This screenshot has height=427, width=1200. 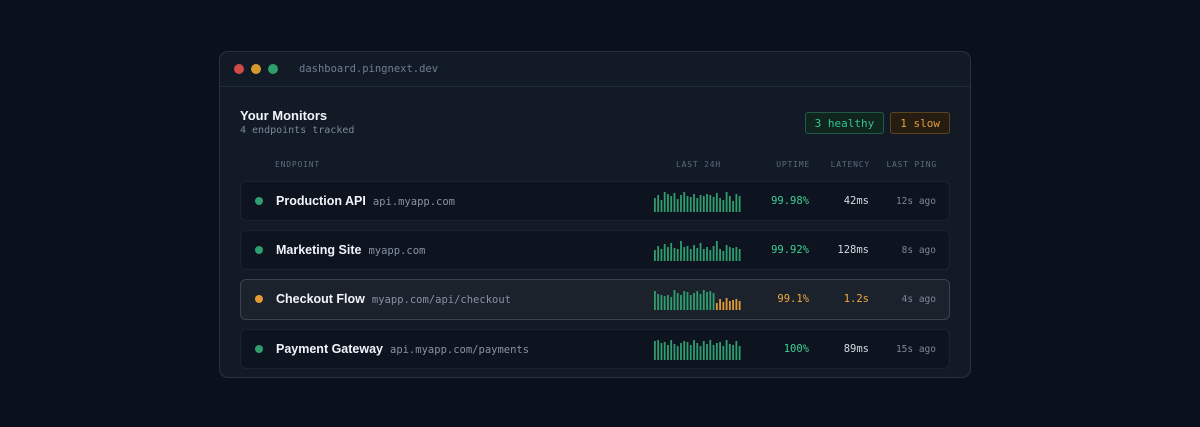 What do you see at coordinates (414, 202) in the screenshot?
I see `monitor-host: api.myapp.com` at bounding box center [414, 202].